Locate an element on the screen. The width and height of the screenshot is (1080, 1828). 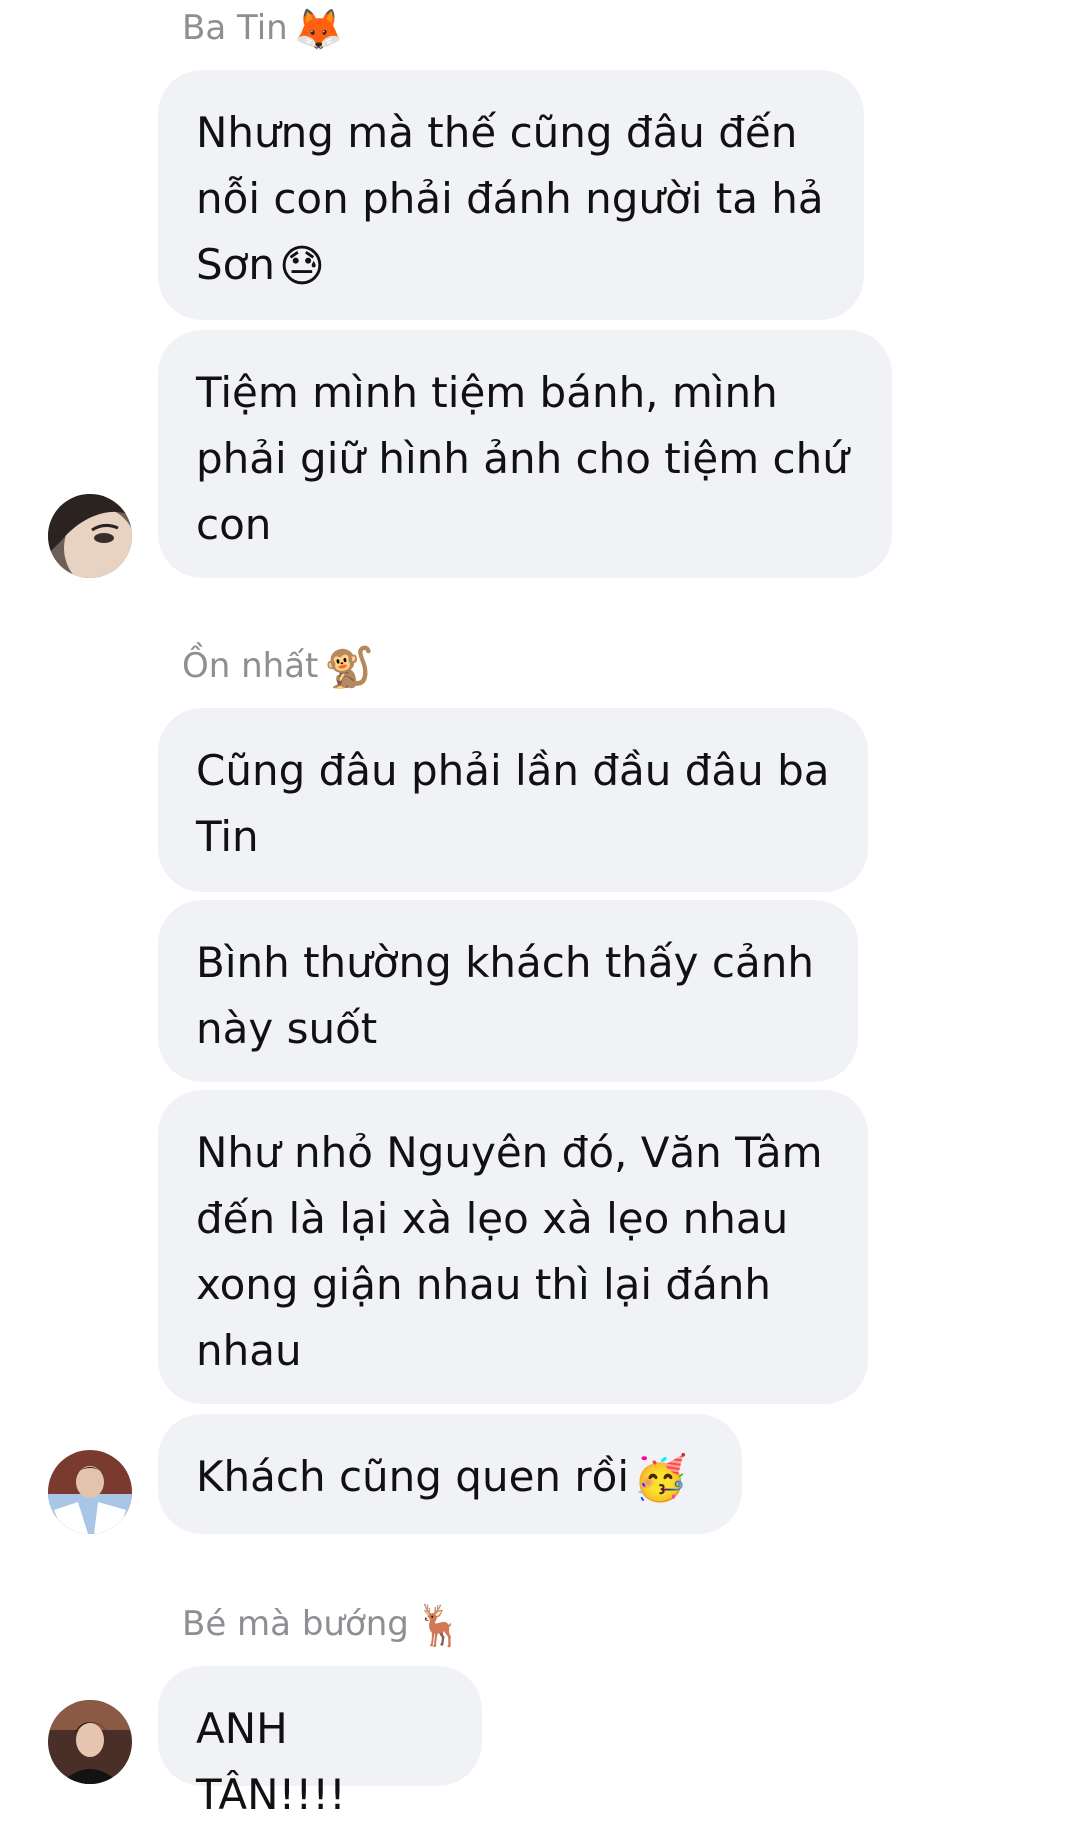
message-bubble: Khách cũng quen rồi🥳 is located at coordinates (450, 1474).